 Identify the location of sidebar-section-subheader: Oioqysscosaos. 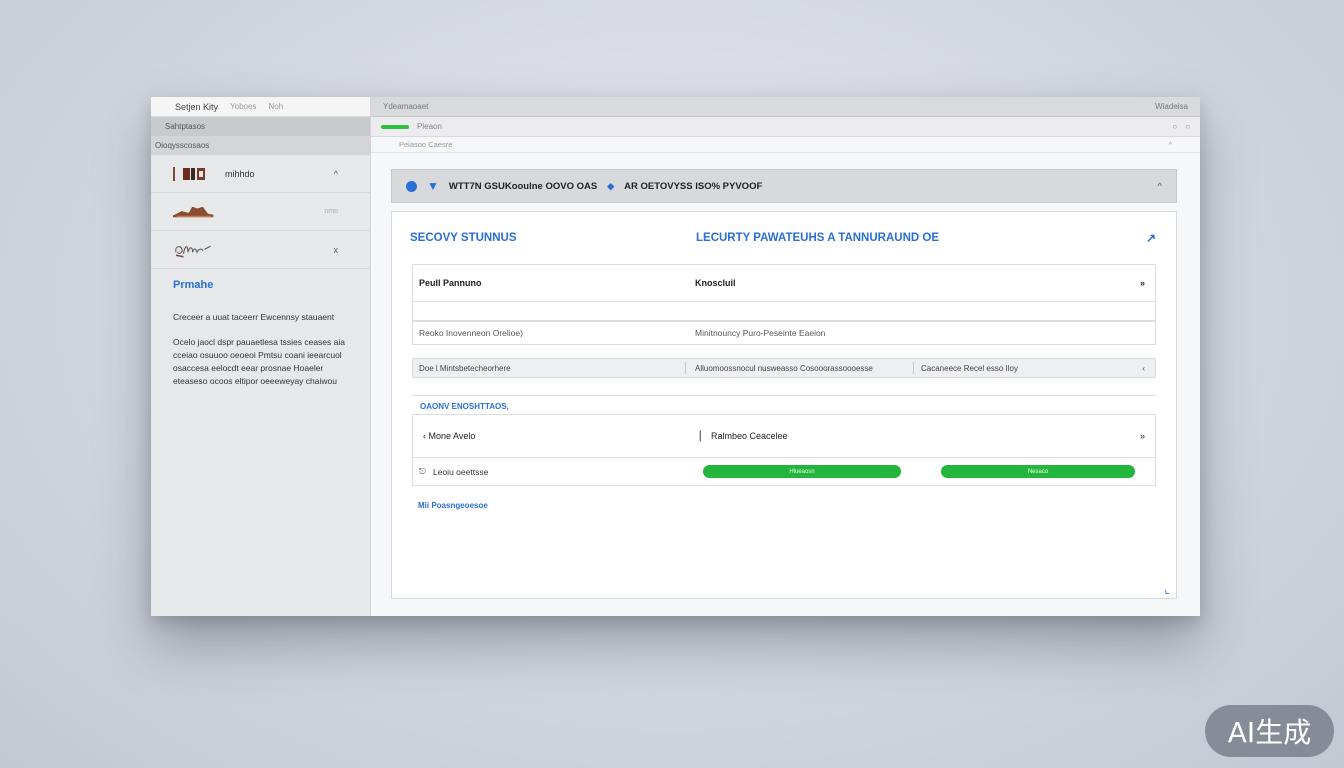
(260, 145).